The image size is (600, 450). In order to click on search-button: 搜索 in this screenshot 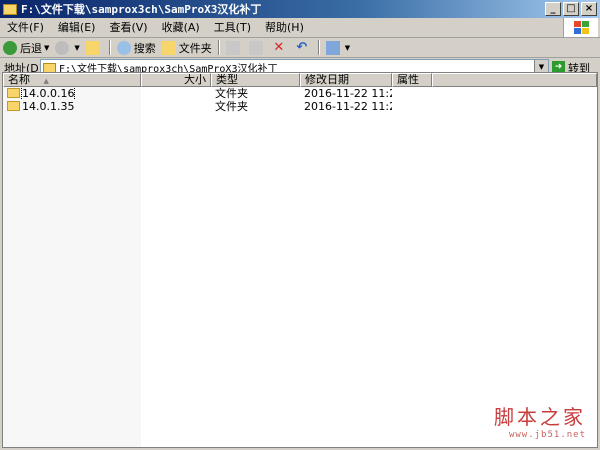, I will do `click(136, 47)`.